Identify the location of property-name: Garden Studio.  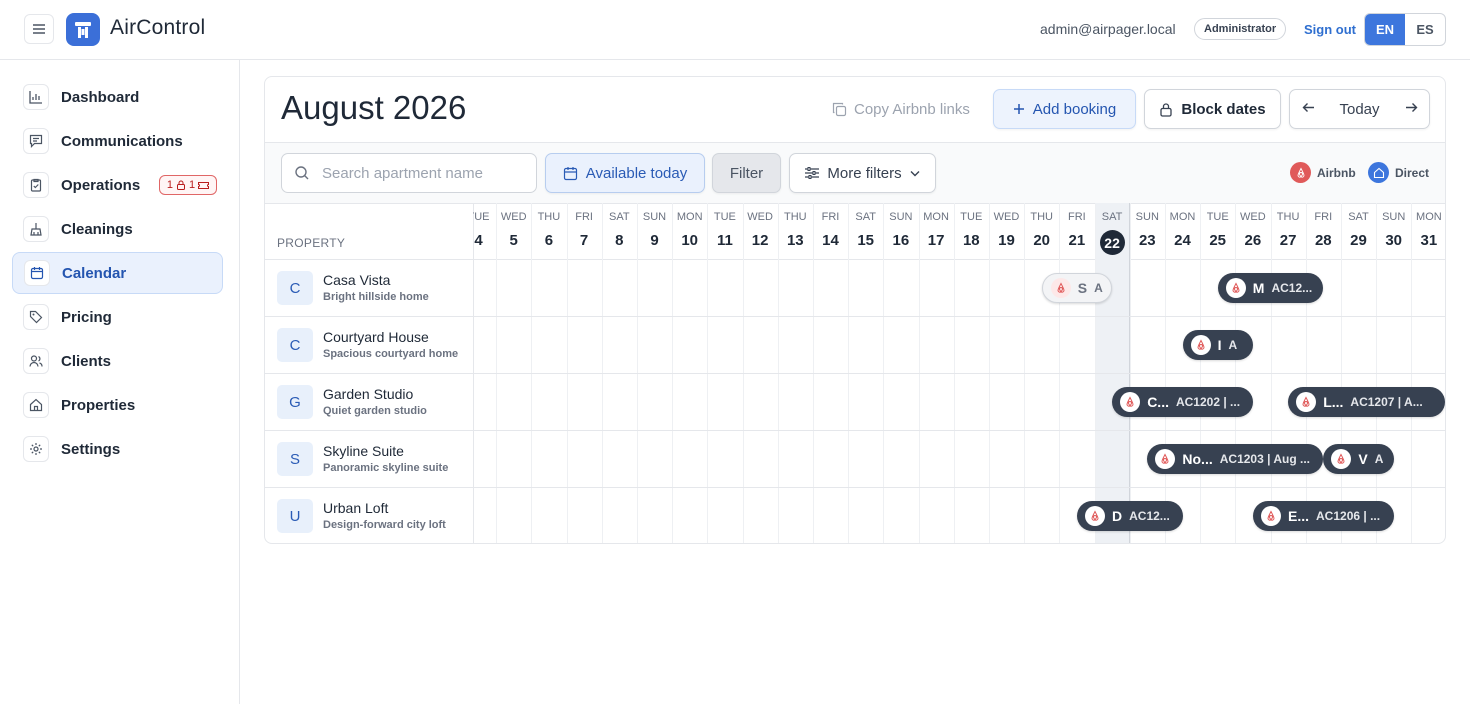
(368, 394).